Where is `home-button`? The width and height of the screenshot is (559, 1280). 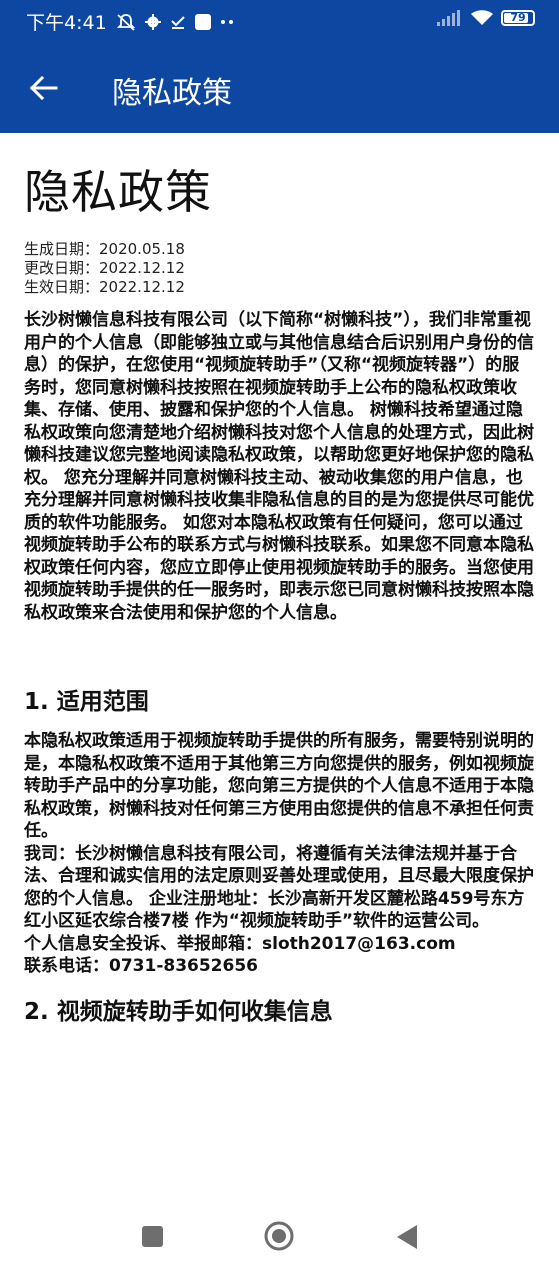 home-button is located at coordinates (279, 1236).